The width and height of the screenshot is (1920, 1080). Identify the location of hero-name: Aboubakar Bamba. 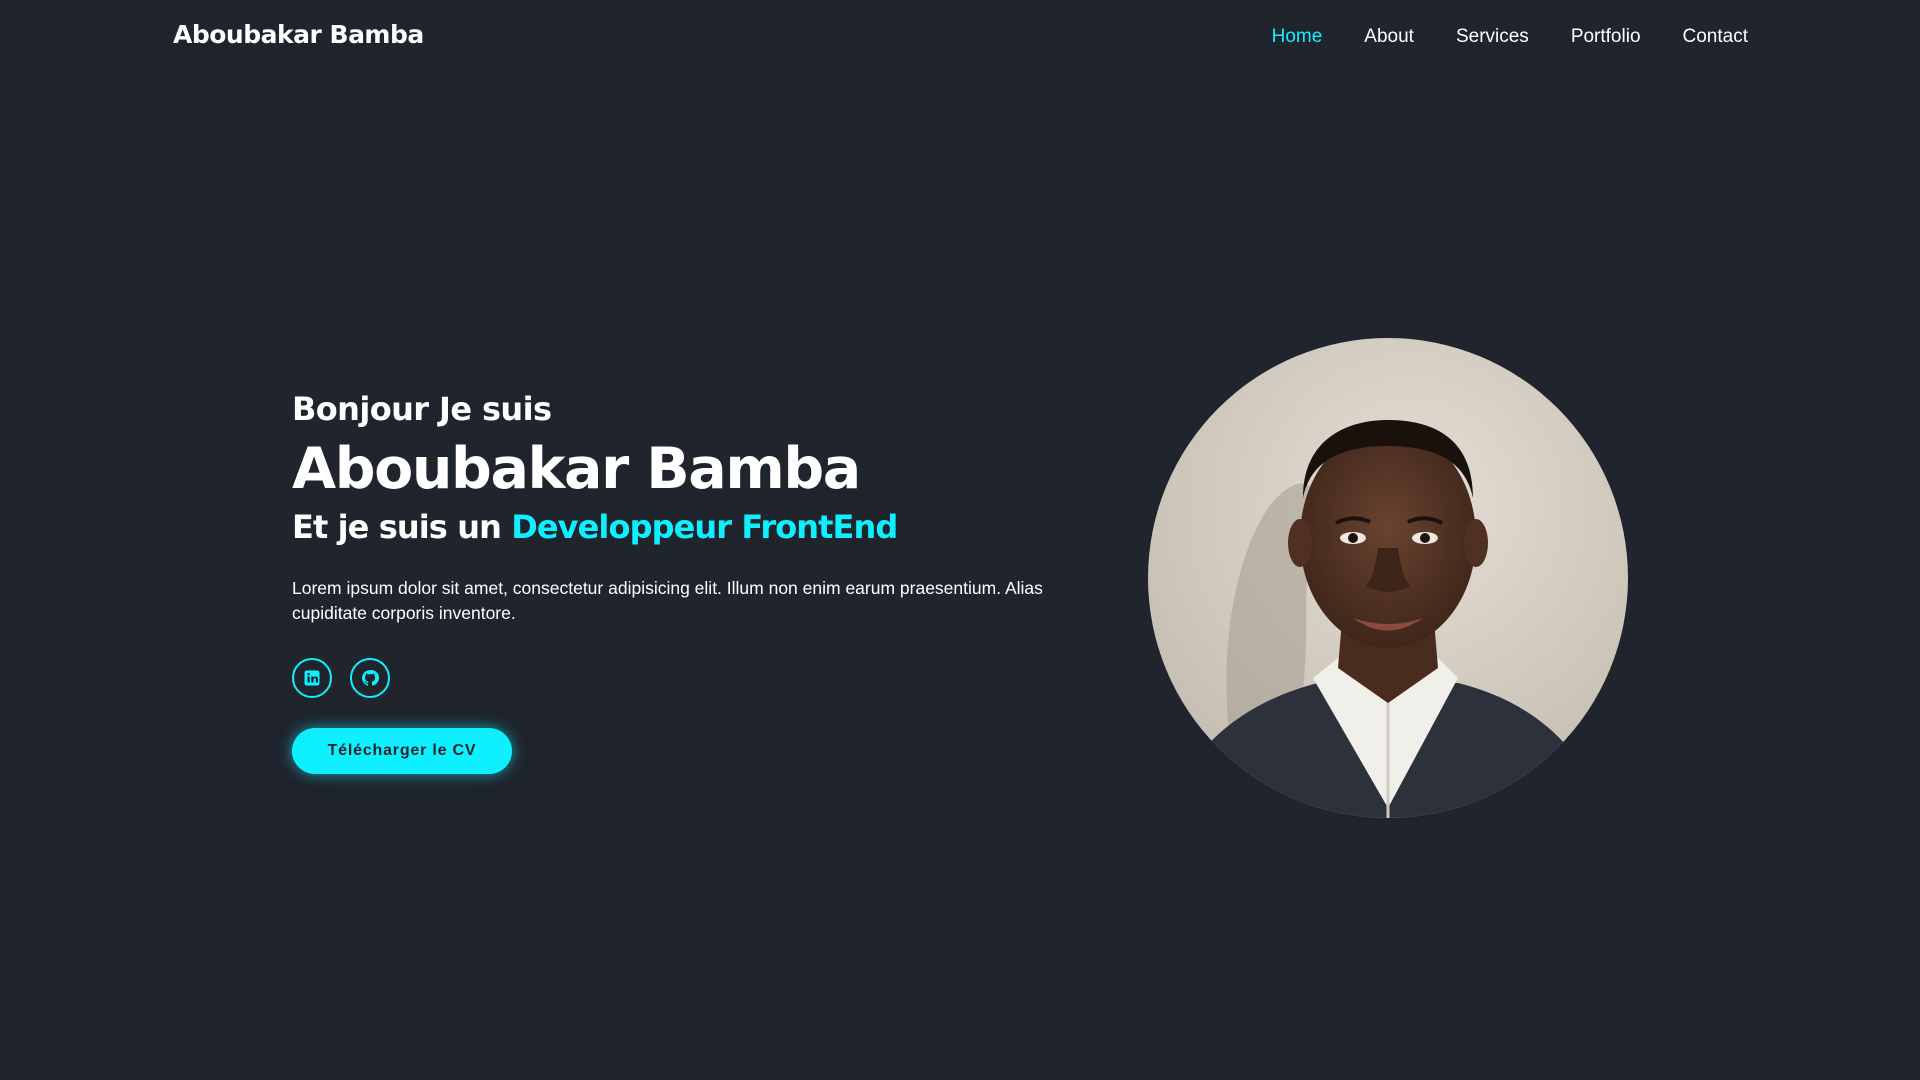
(576, 469).